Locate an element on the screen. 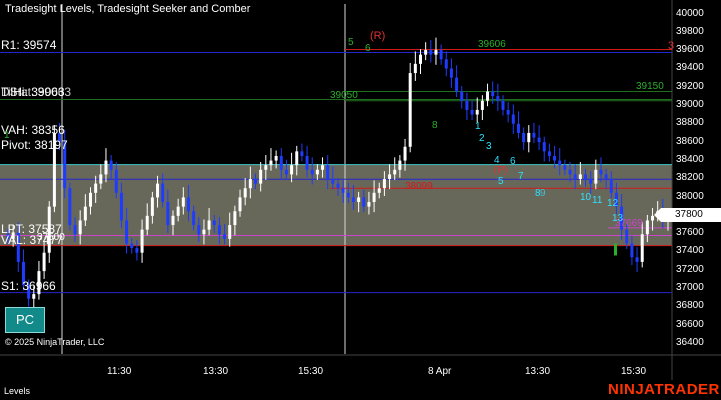  ninjatrader-logo: NINJATRADER is located at coordinates (664, 389).